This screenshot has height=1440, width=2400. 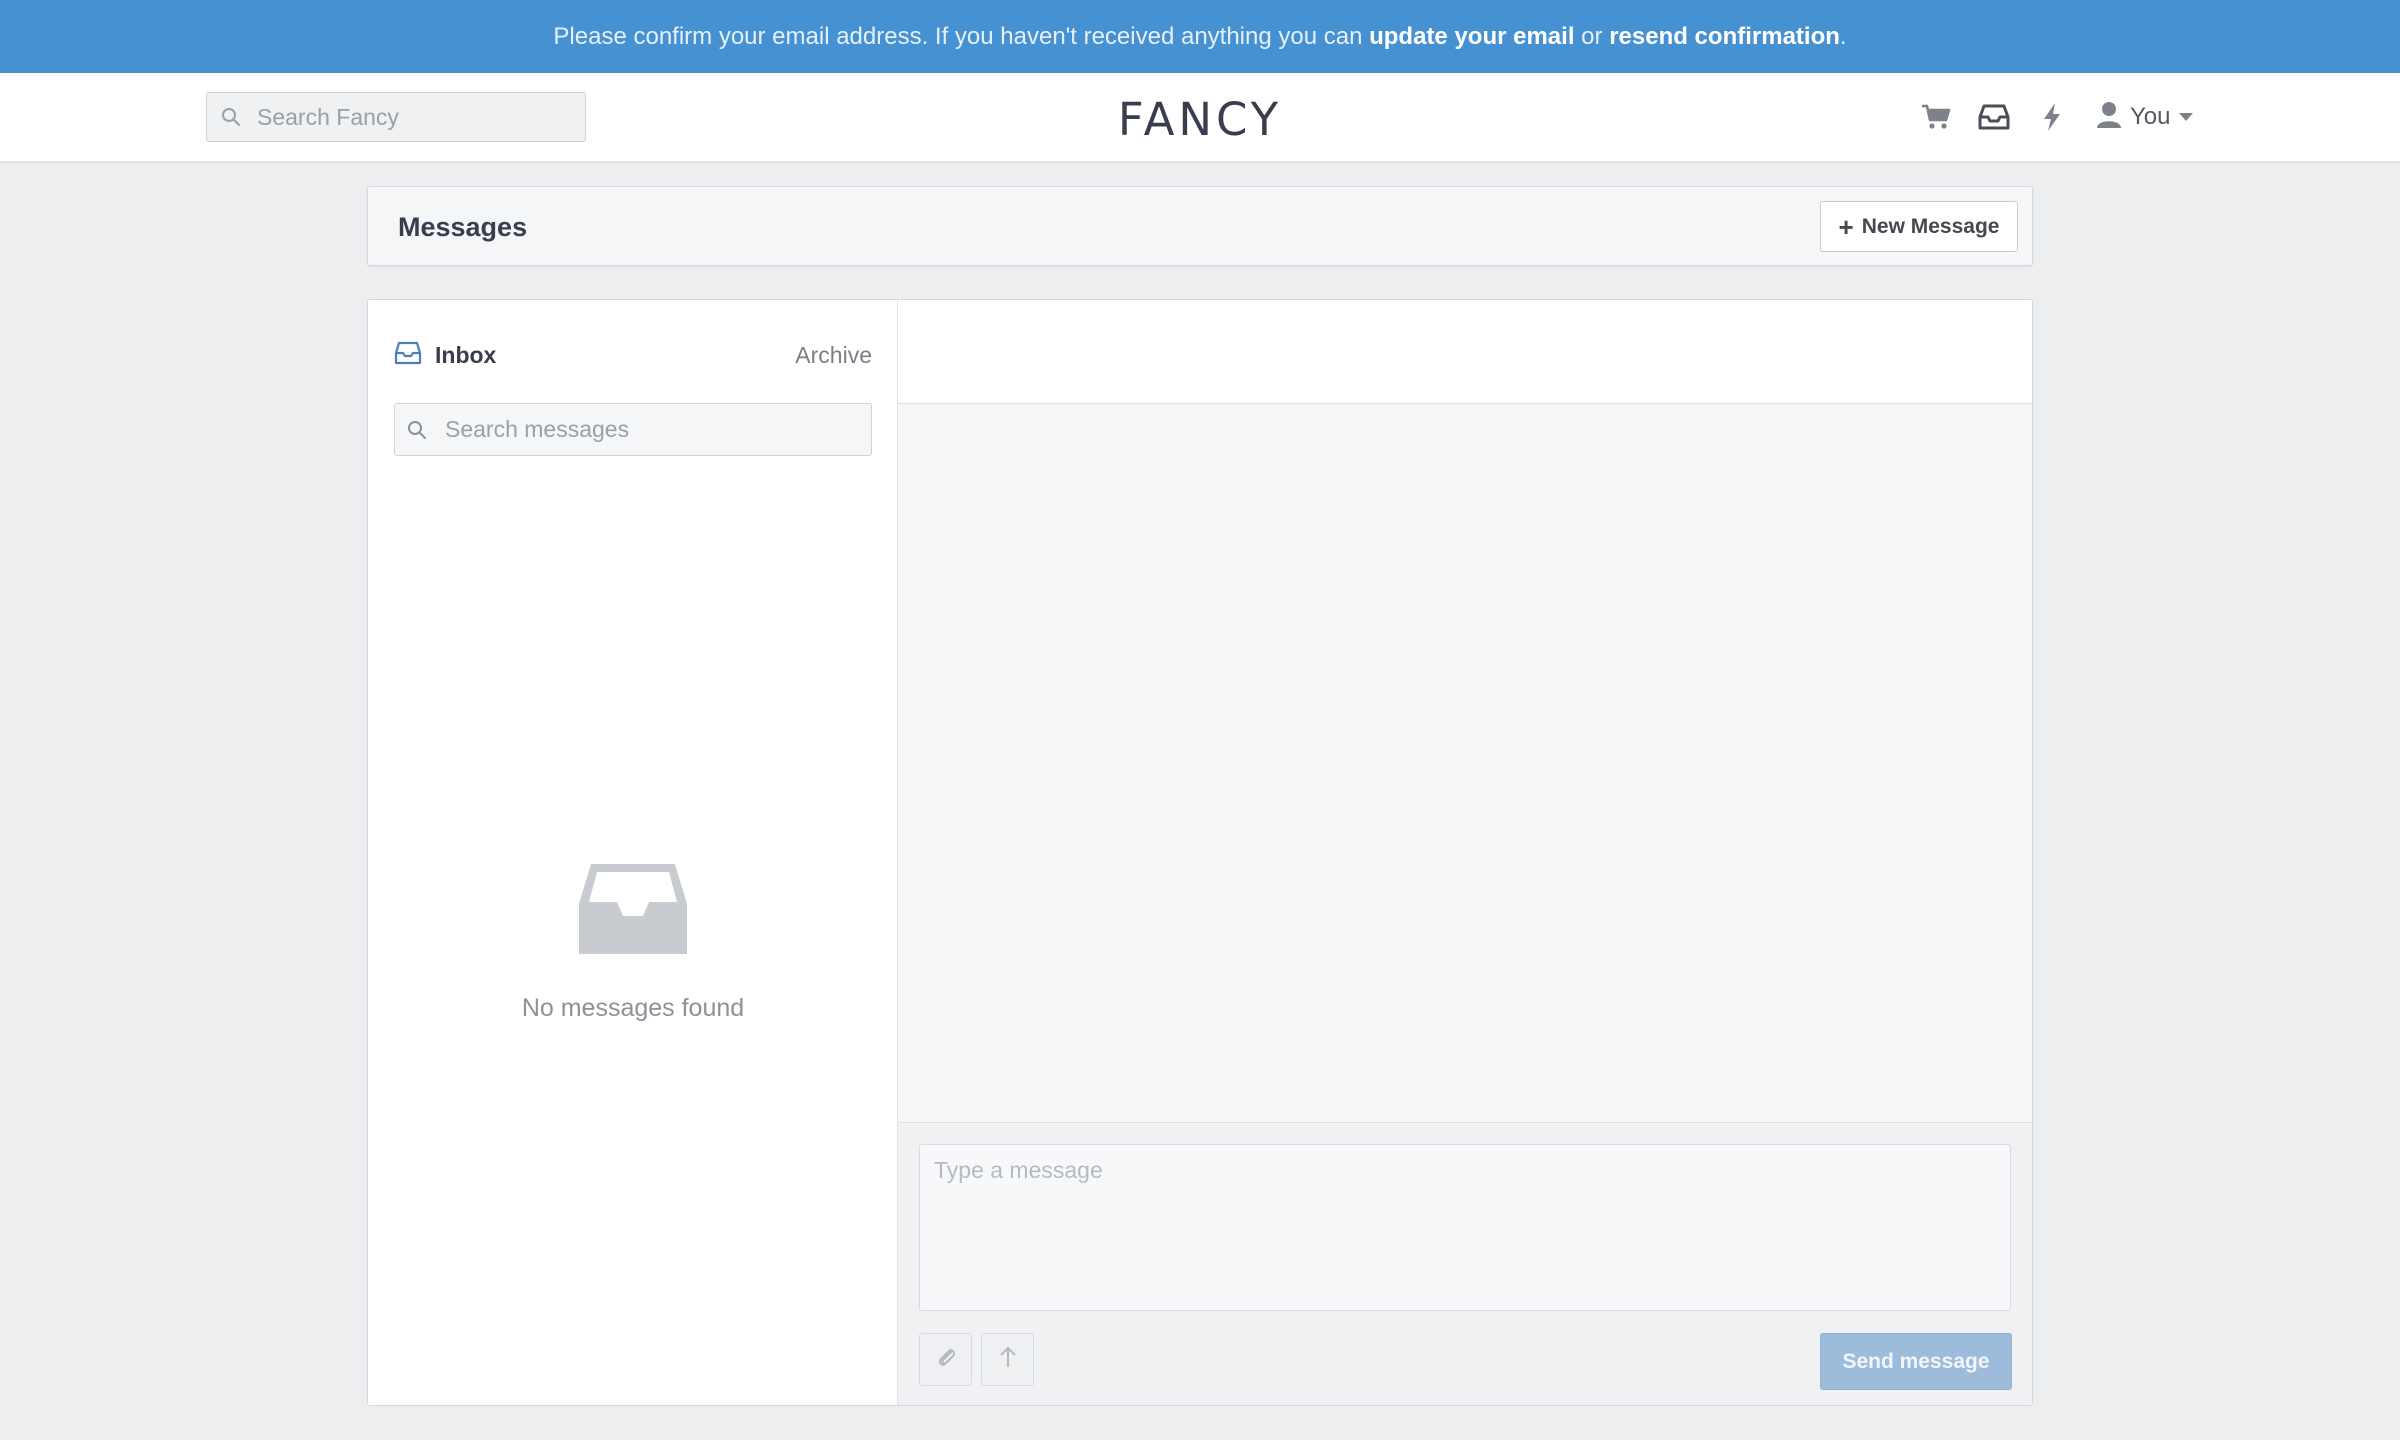 What do you see at coordinates (463, 227) in the screenshot?
I see `page-title: Messages` at bounding box center [463, 227].